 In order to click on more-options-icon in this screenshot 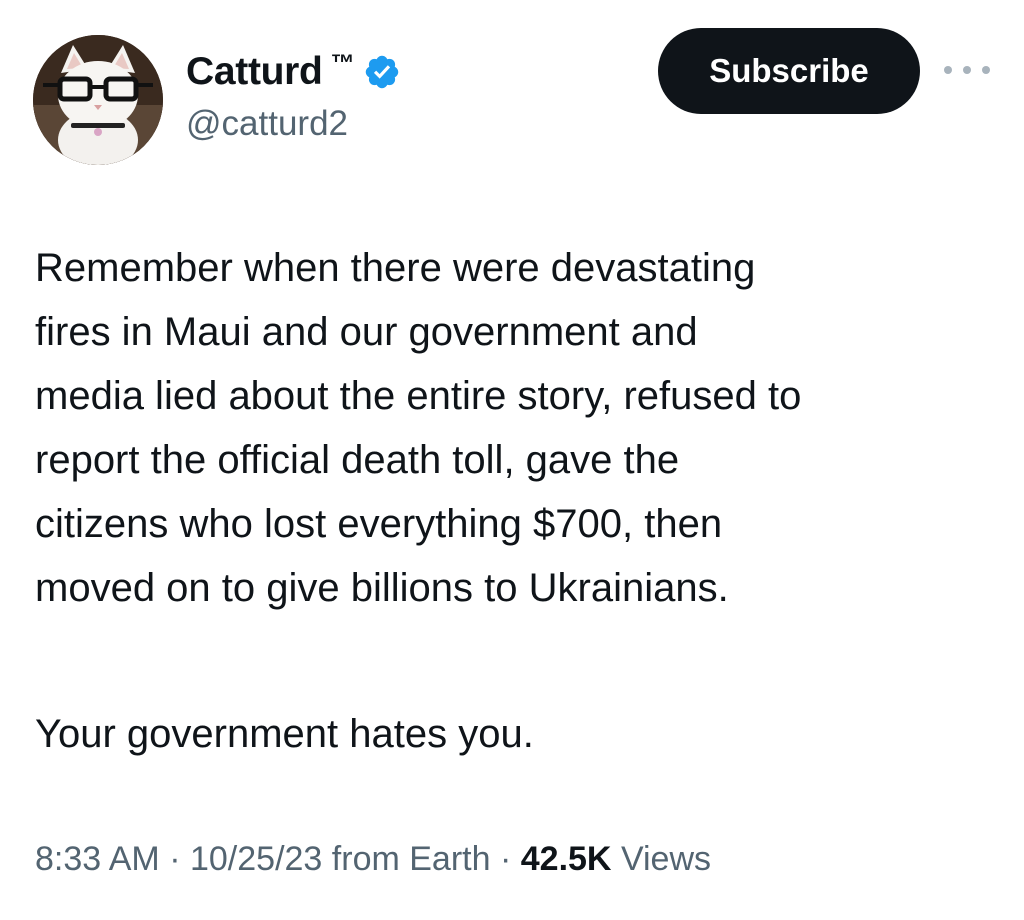, I will do `click(967, 70)`.